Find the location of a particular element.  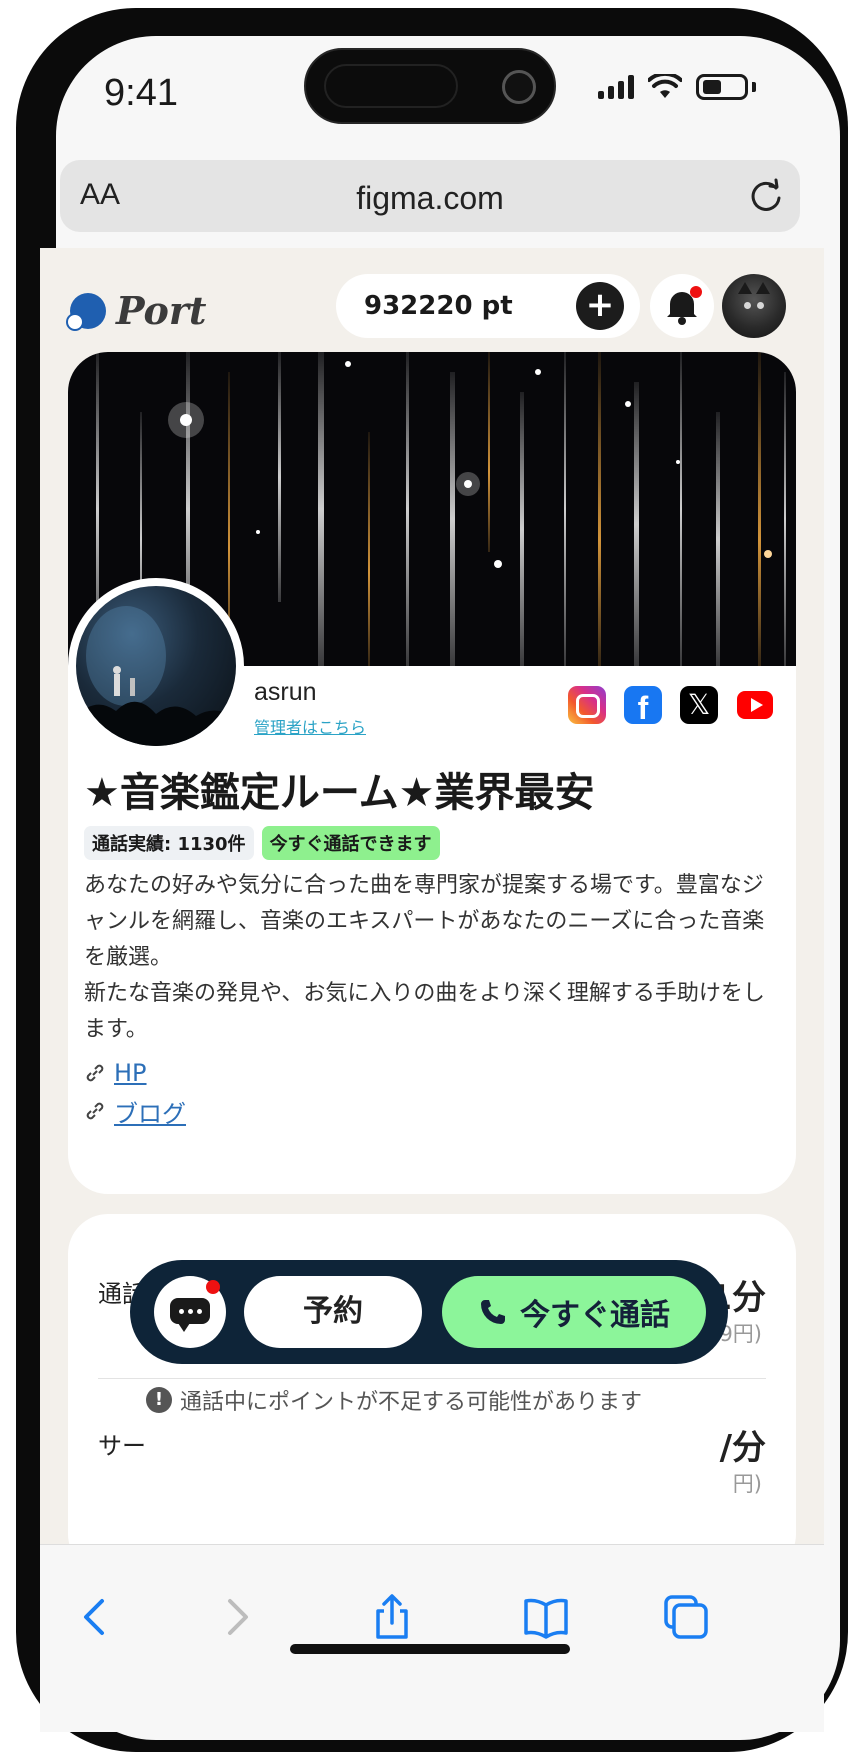

add-points-button: + is located at coordinates (600, 306).